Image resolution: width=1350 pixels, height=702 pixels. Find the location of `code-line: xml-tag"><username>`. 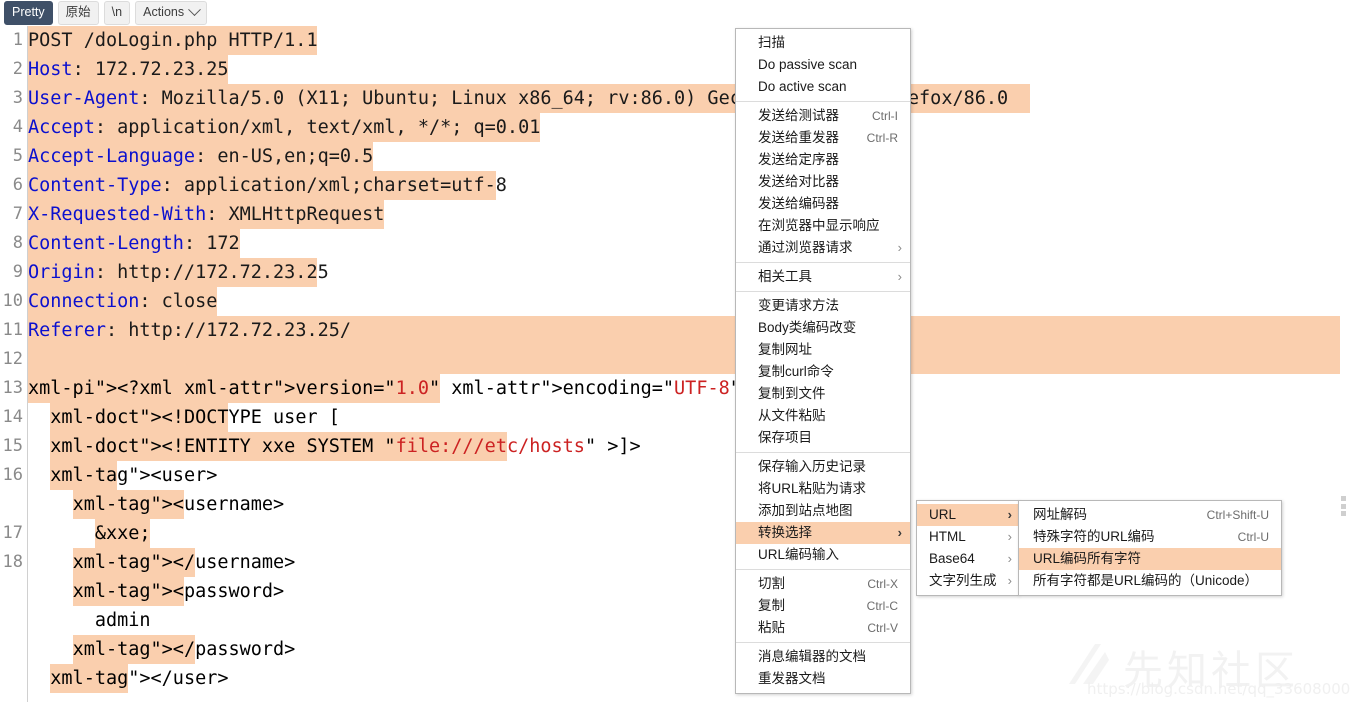

code-line: xml-tag"><username> is located at coordinates (156, 504).